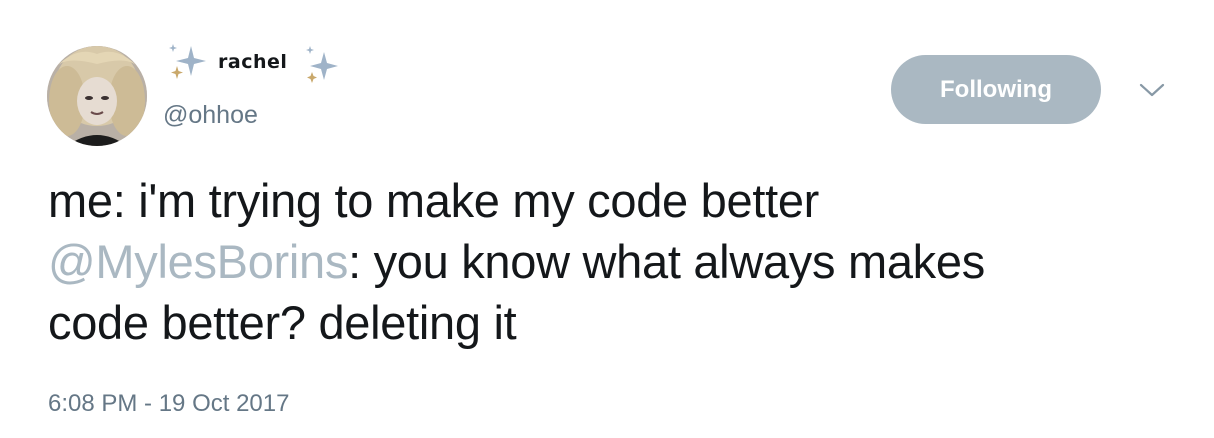 The width and height of the screenshot is (1214, 438). Describe the element at coordinates (210, 115) in the screenshot. I see `user-handle: @ohhoe` at that location.